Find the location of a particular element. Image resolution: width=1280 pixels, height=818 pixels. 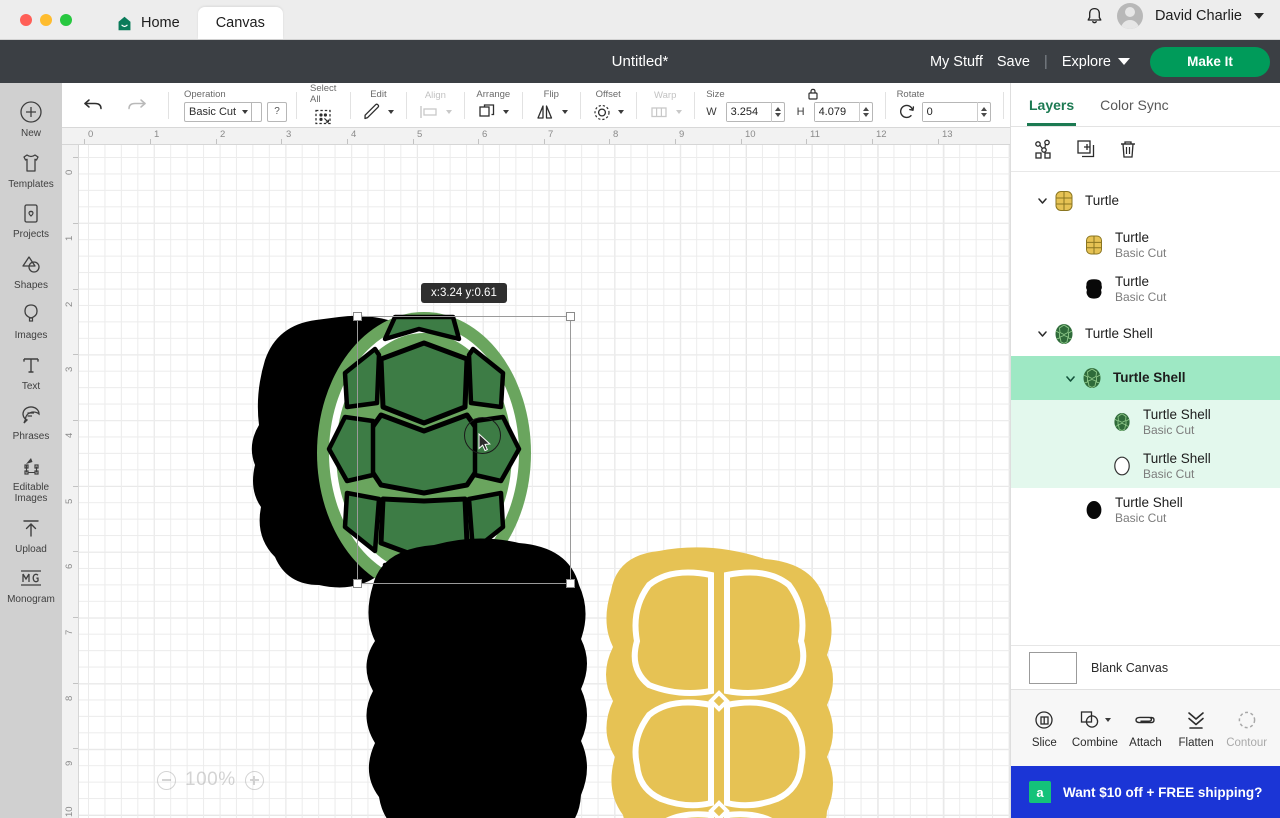

tab-layers-label: Layers is located at coordinates (1052, 104).